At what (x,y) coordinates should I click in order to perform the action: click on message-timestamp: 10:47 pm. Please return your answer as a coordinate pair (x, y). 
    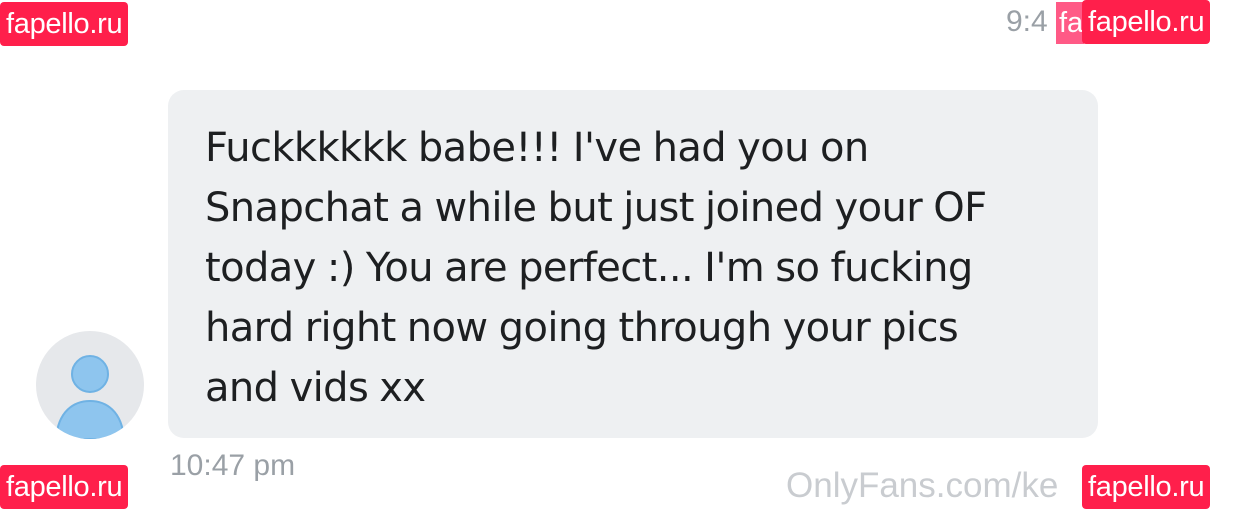
    Looking at the image, I should click on (233, 465).